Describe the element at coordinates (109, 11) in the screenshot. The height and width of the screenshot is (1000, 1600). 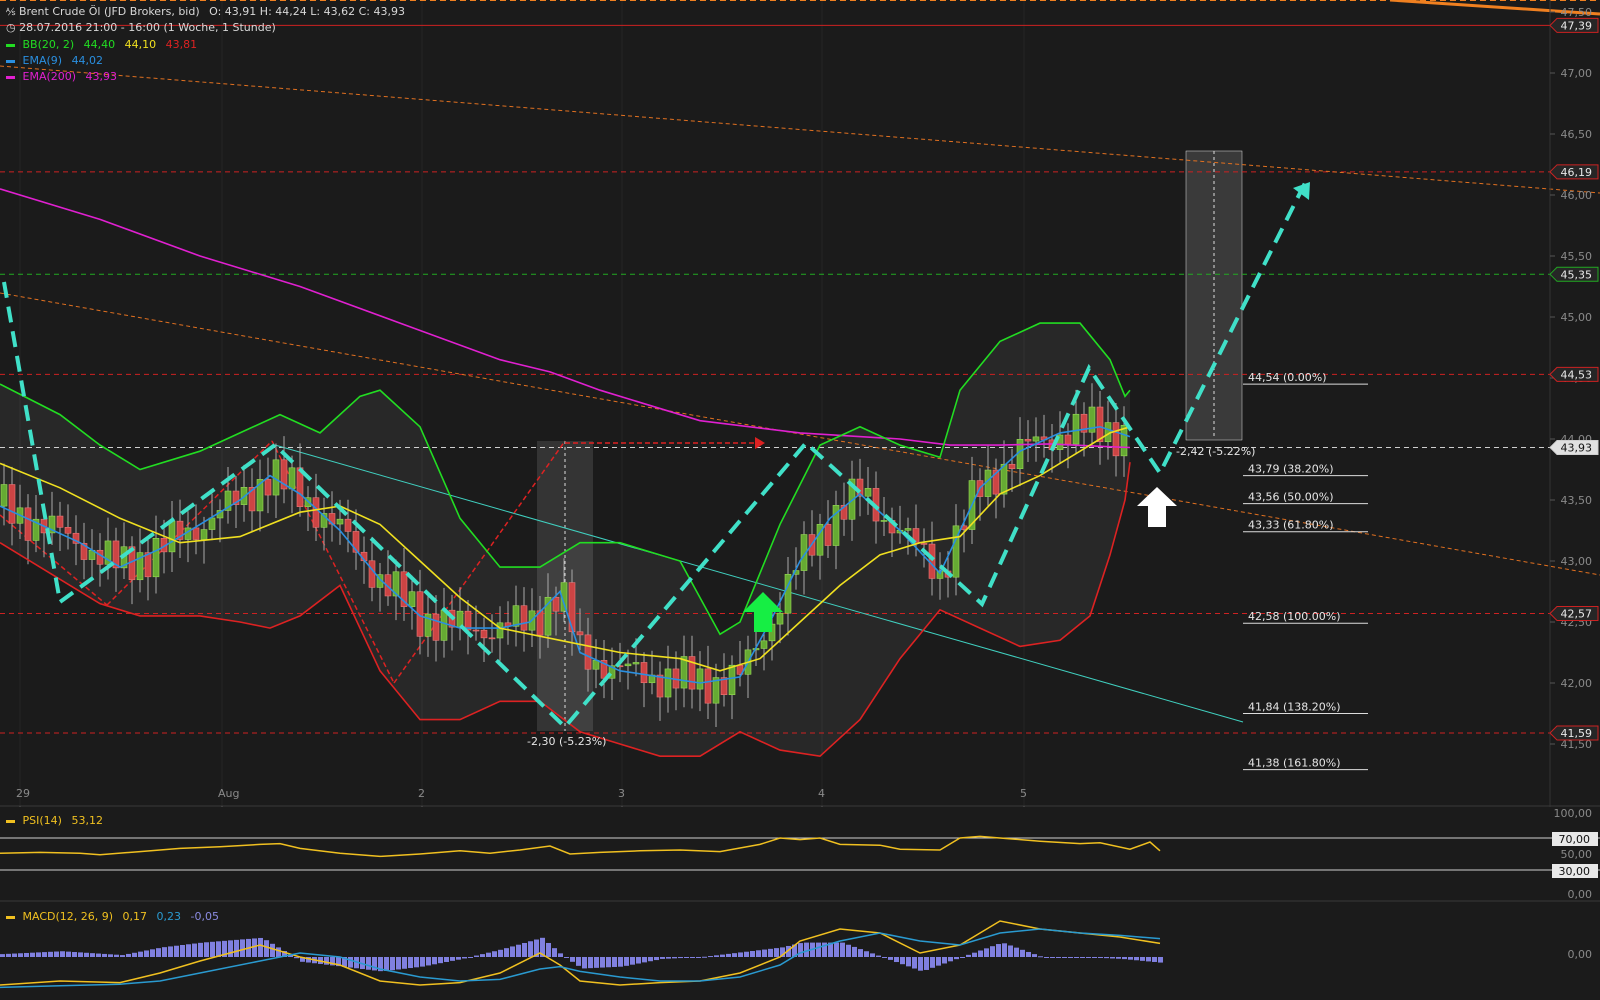
I see `instrument-name: Brent Crude Öl (JFD Brokers, bid)` at that location.